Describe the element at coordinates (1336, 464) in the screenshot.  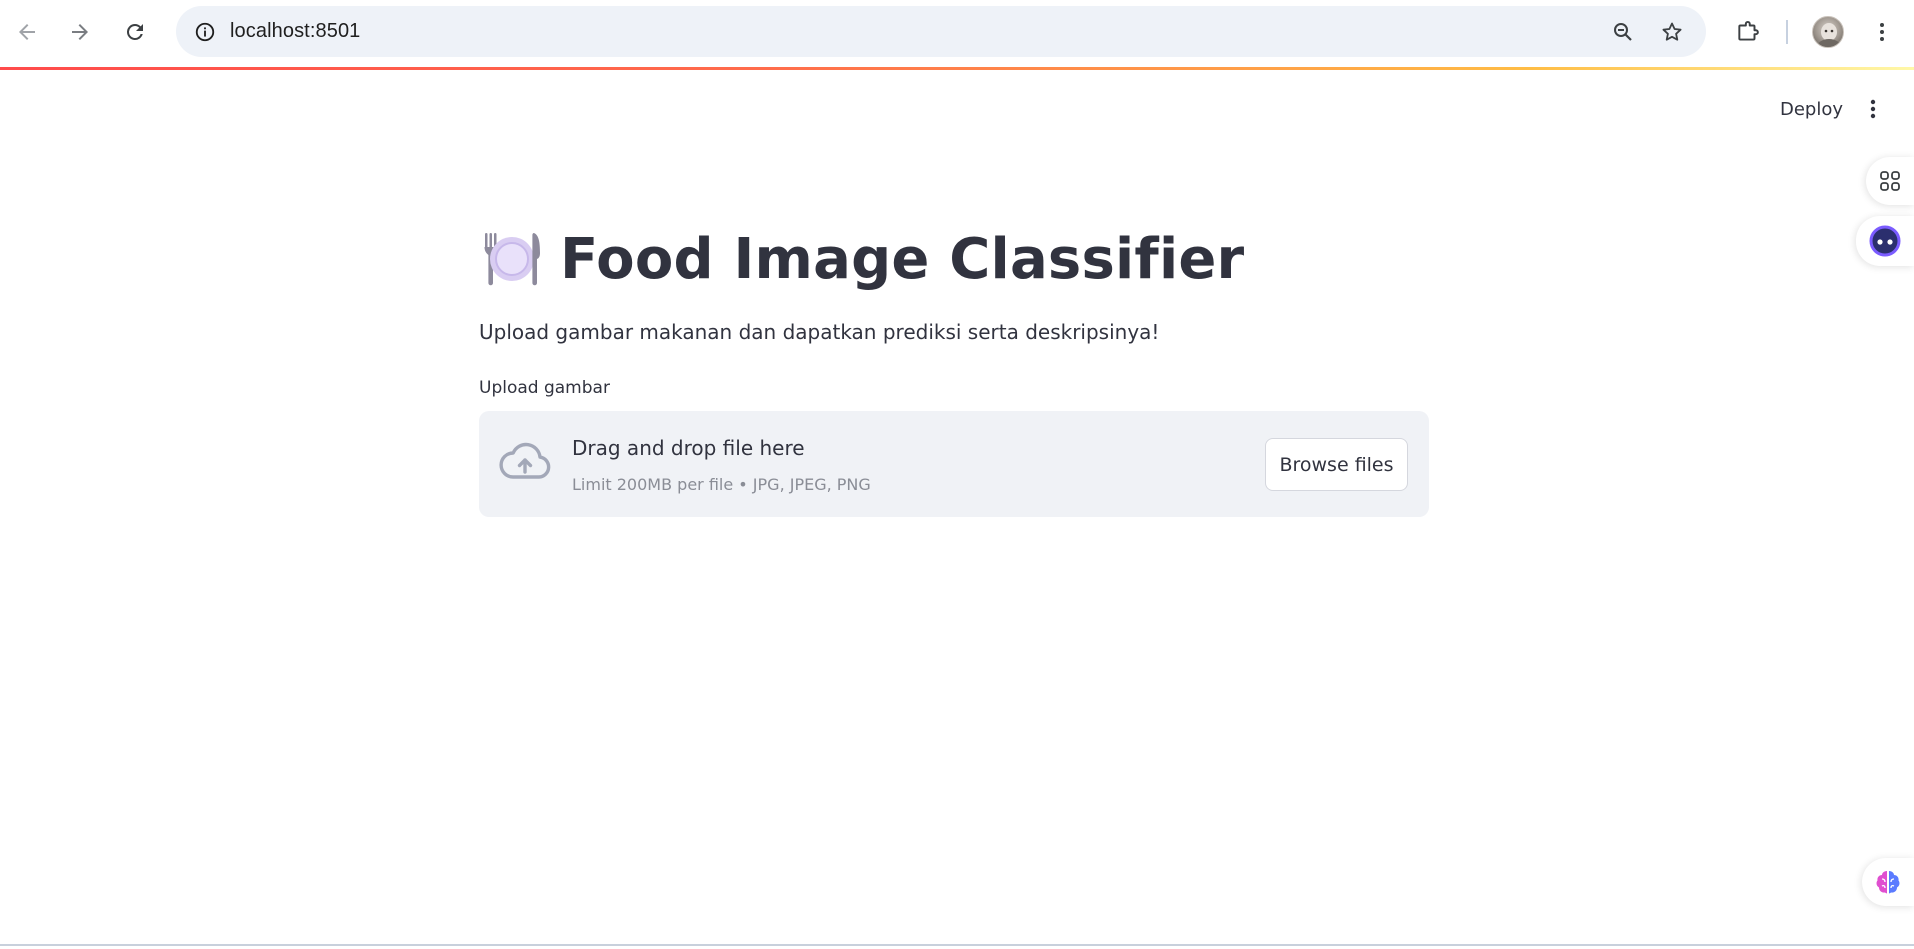
I see `browse-files-button: Browse files` at that location.